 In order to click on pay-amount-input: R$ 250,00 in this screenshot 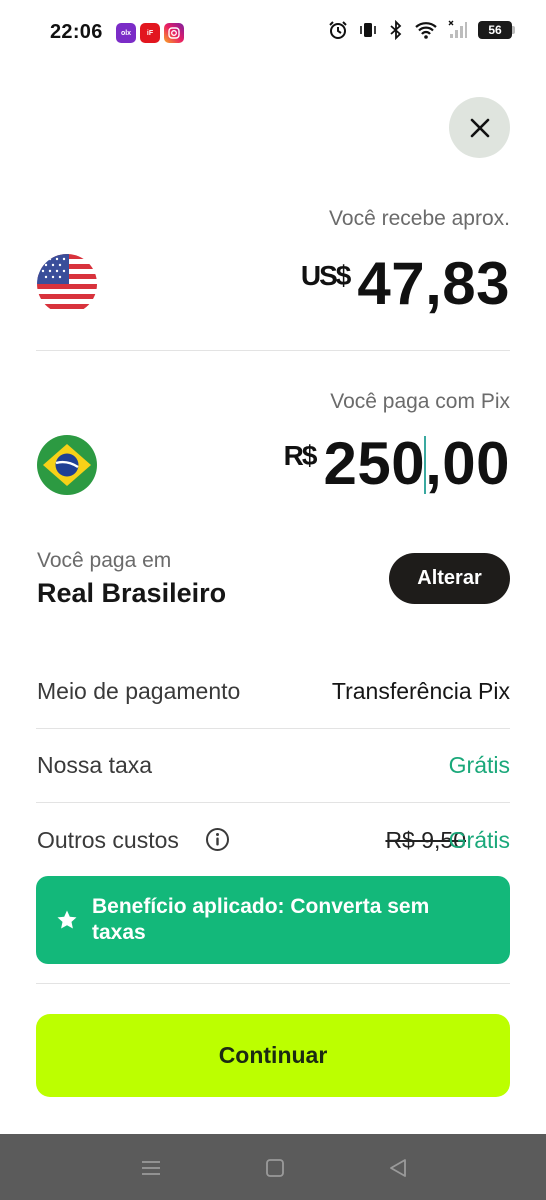, I will do `click(397, 464)`.